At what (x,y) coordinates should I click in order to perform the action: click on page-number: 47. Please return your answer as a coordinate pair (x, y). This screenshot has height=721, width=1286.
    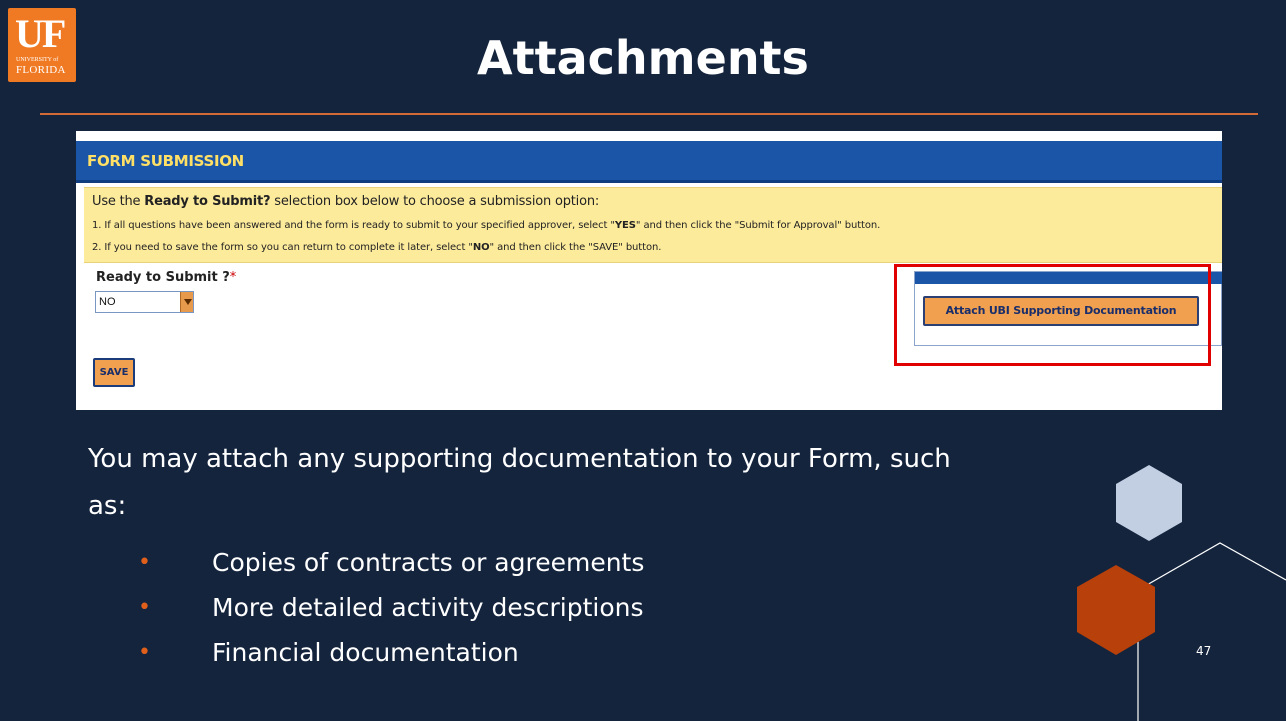
    Looking at the image, I should click on (1204, 651).